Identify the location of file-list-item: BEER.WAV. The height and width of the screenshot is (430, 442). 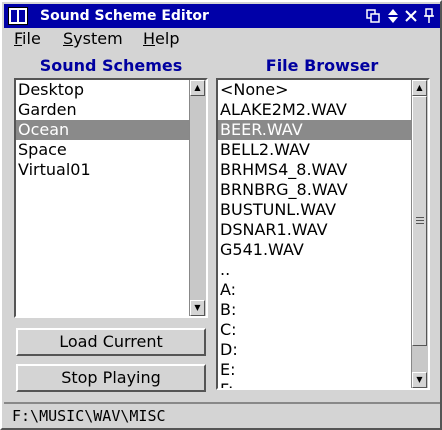
(315, 130).